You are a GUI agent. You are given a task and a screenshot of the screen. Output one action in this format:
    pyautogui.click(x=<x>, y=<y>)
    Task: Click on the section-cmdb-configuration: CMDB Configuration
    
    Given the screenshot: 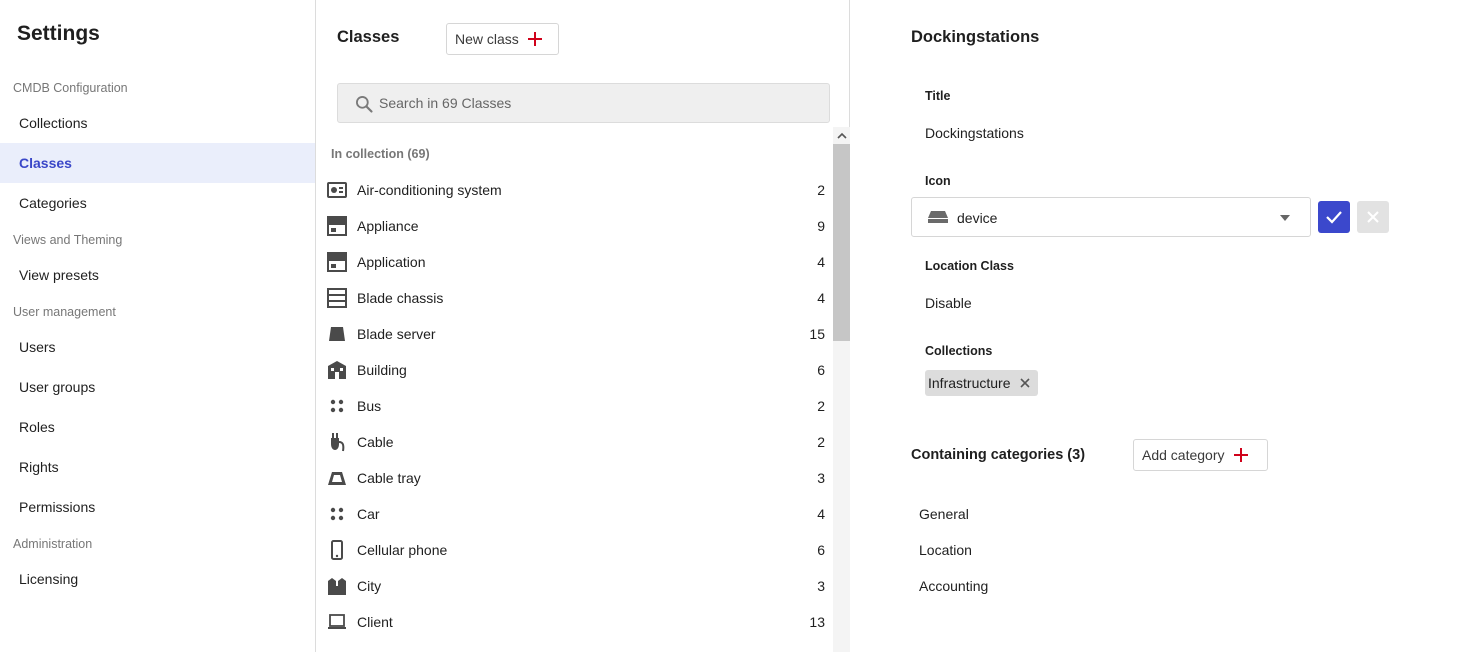 What is the action you would take?
    pyautogui.click(x=70, y=88)
    